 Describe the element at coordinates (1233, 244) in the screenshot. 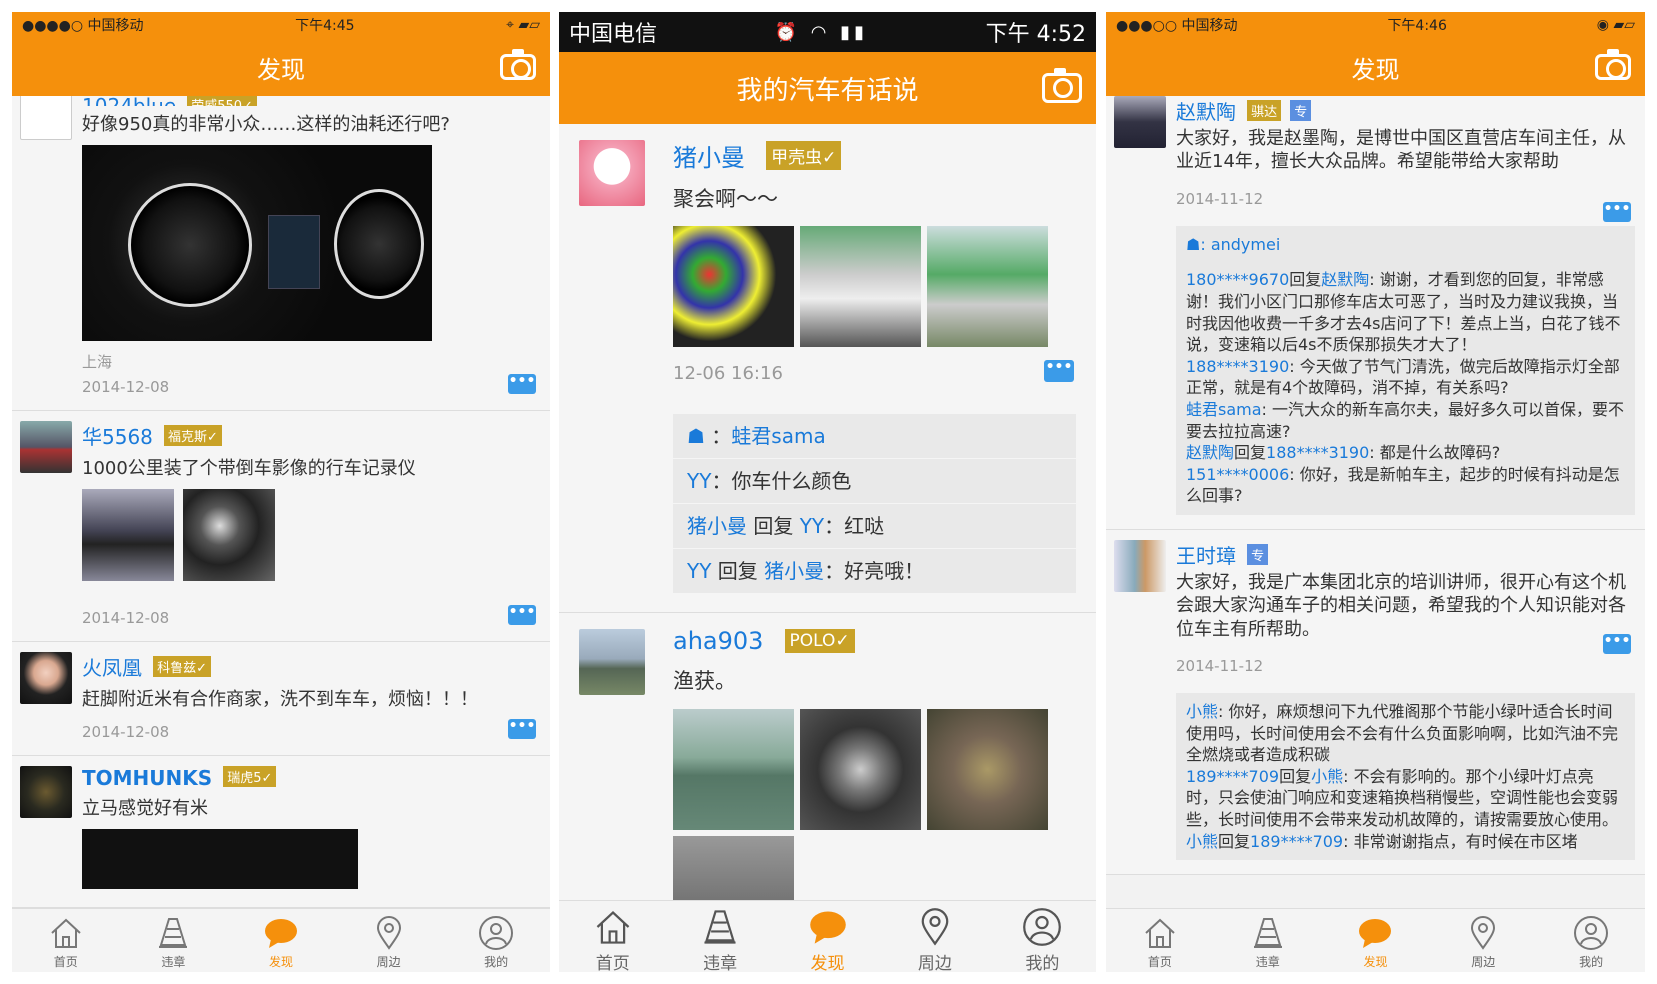

I see `likes-row: ☗: andymei` at that location.